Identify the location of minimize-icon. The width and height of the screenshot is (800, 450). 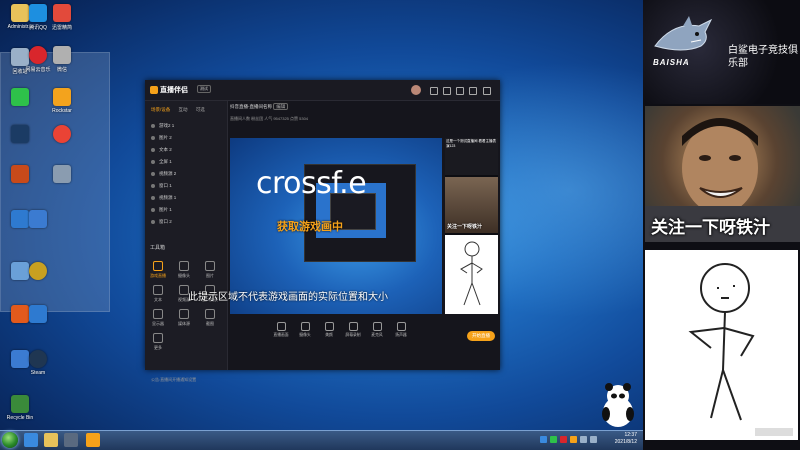
(460, 91).